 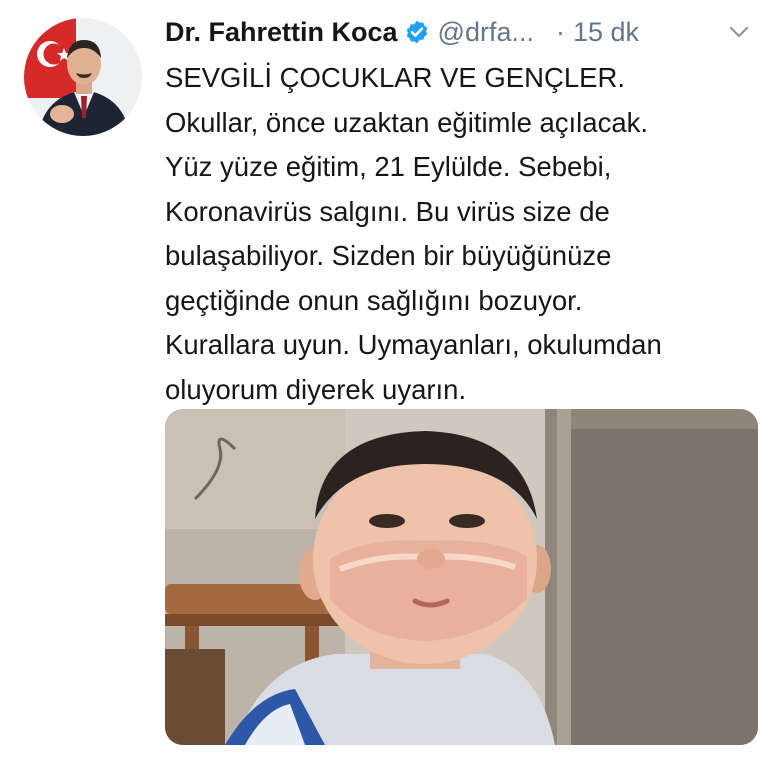 I want to click on tweet-text-line: Yüz yüze eğitim, 21 Eylülde. Sebebi,, so click(x=388, y=166).